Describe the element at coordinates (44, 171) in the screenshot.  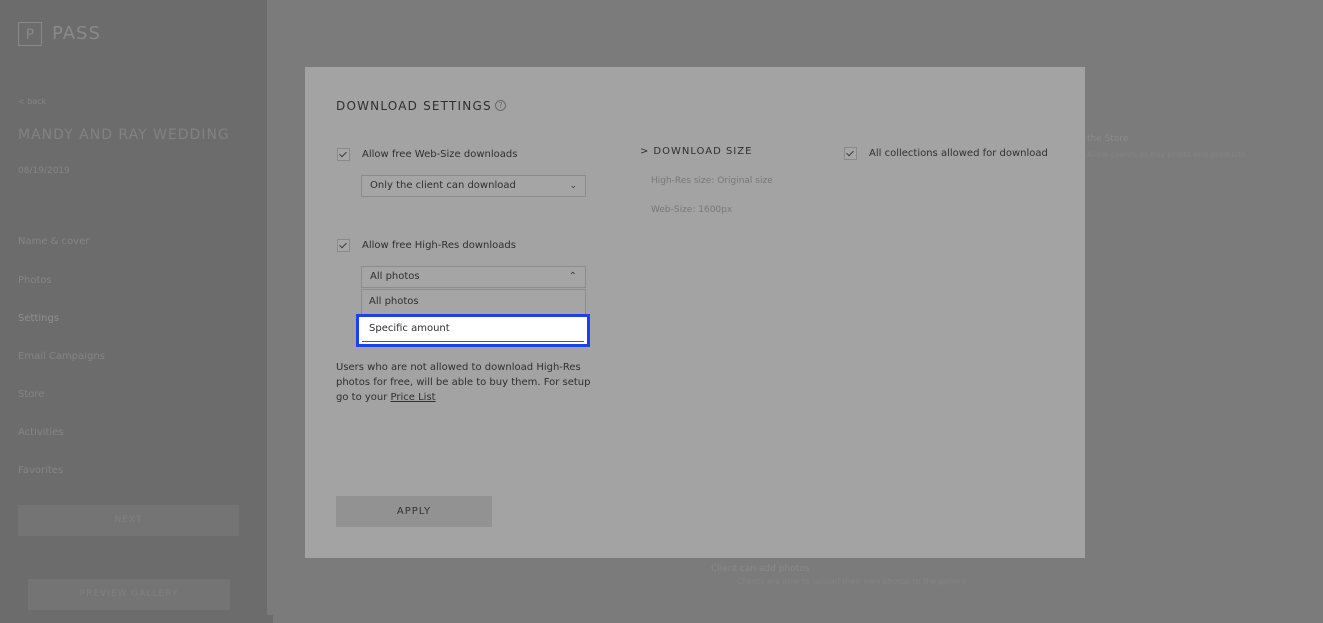
I see `gallery-date: 08/19/2019` at that location.